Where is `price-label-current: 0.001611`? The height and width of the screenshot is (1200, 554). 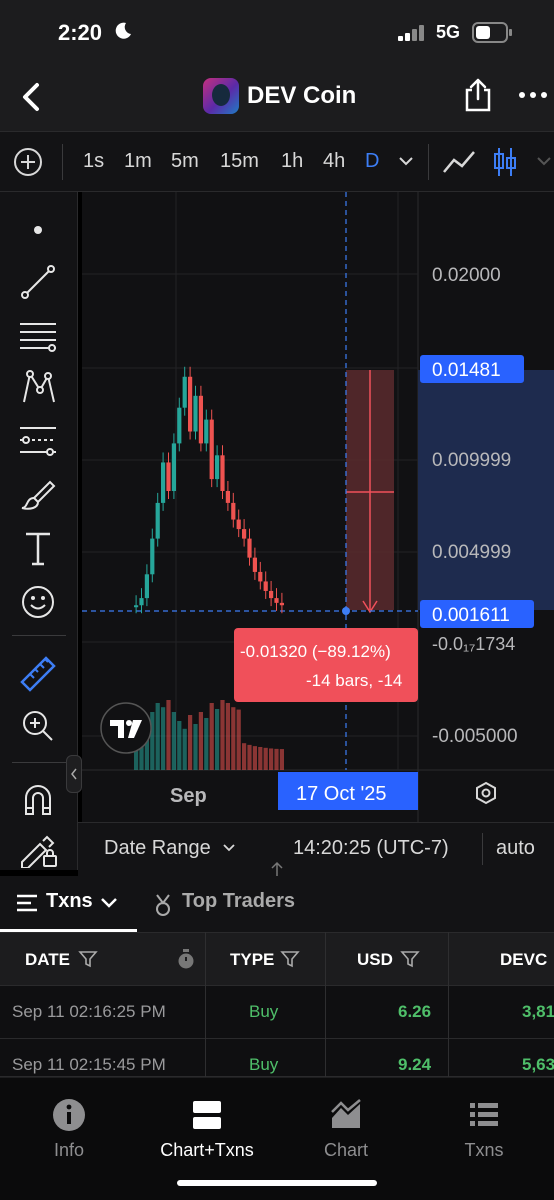 price-label-current: 0.001611 is located at coordinates (471, 615).